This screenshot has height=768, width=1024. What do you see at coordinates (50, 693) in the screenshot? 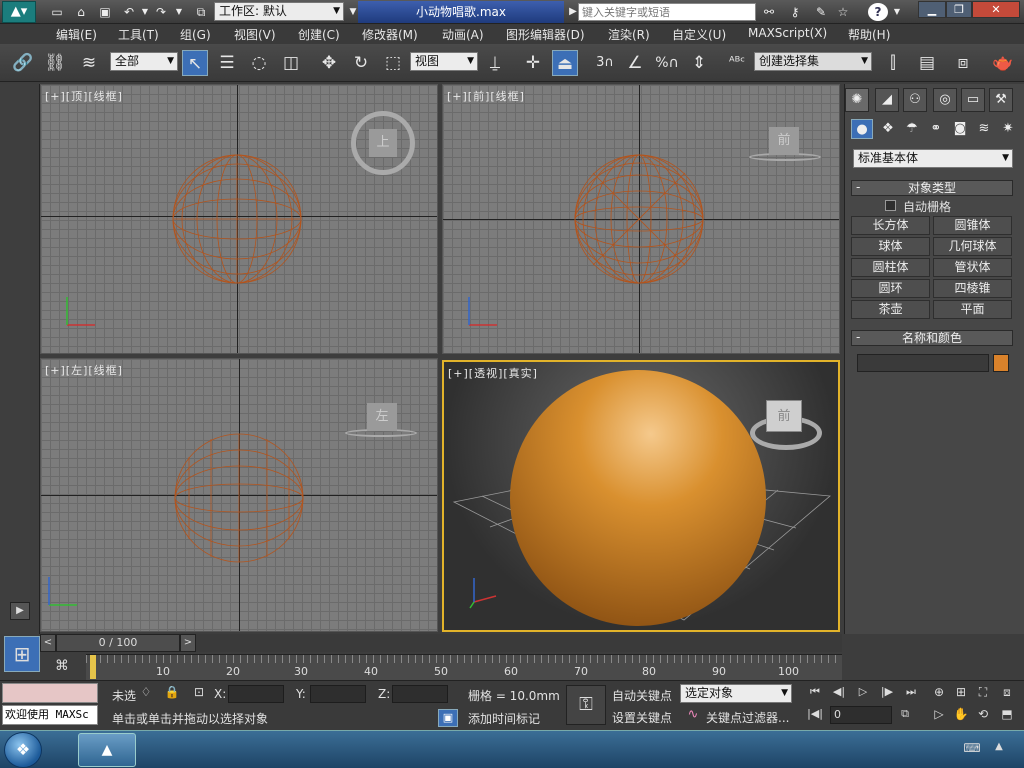
I see `maxscript-listener-top` at bounding box center [50, 693].